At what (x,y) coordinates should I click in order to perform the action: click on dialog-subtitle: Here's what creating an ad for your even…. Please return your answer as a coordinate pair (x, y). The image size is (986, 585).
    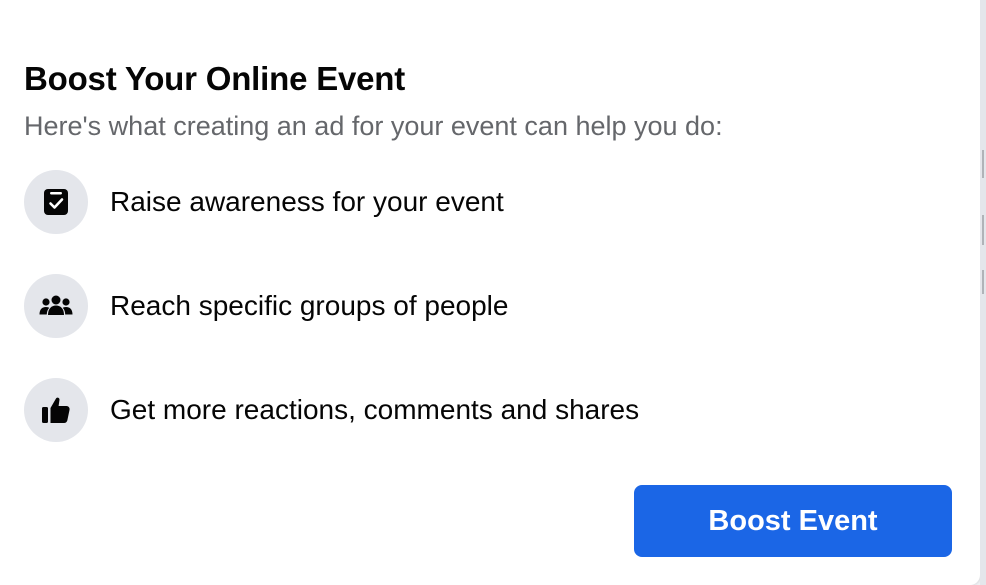
    Looking at the image, I should click on (373, 126).